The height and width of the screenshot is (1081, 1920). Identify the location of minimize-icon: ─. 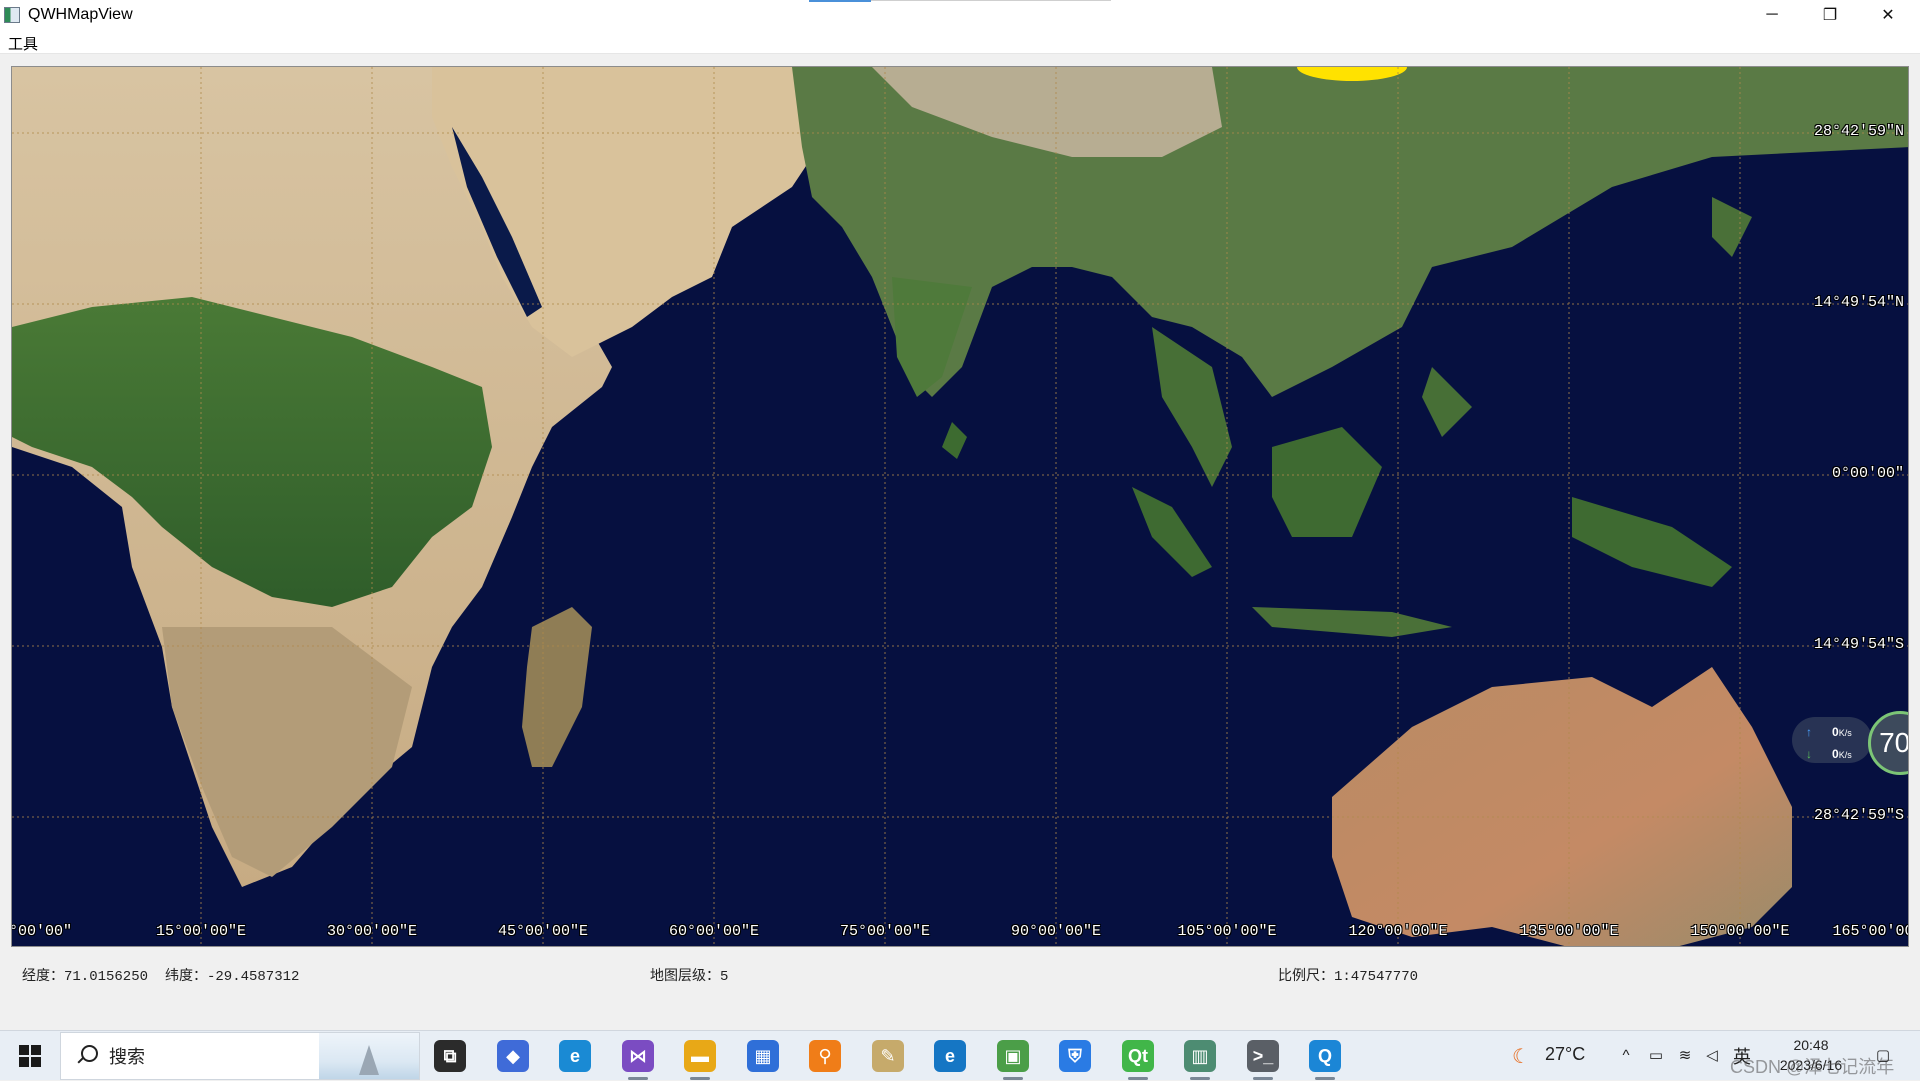
(1772, 14).